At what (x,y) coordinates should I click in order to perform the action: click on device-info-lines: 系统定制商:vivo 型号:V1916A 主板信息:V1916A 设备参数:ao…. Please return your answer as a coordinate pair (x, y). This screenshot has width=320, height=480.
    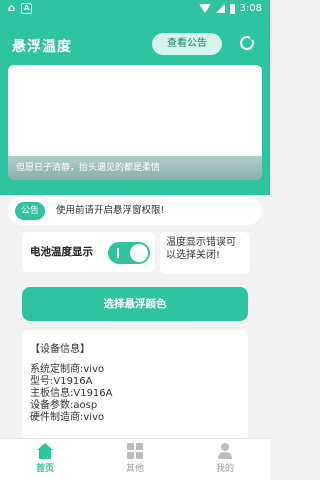
    Looking at the image, I should click on (71, 394).